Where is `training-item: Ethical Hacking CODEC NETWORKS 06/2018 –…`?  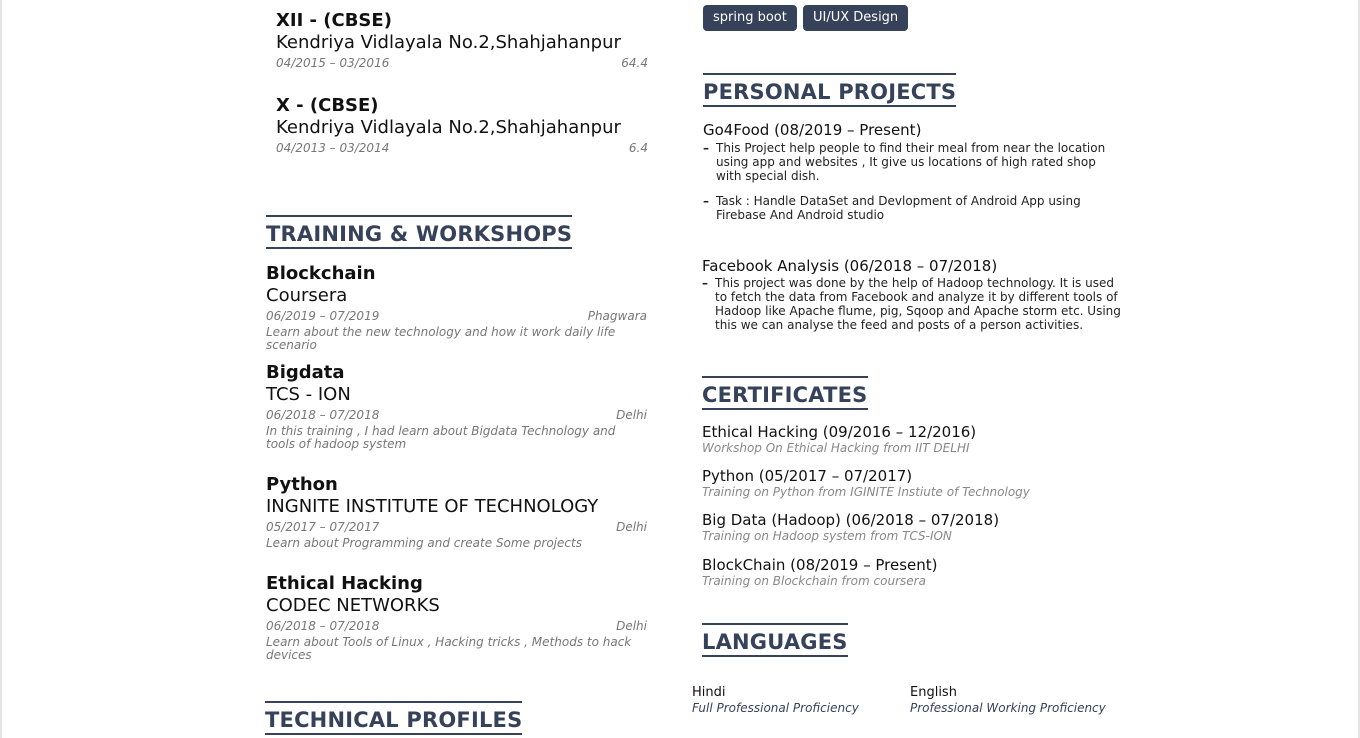 training-item: Ethical Hacking CODEC NETWORKS 06/2018 –… is located at coordinates (456, 617).